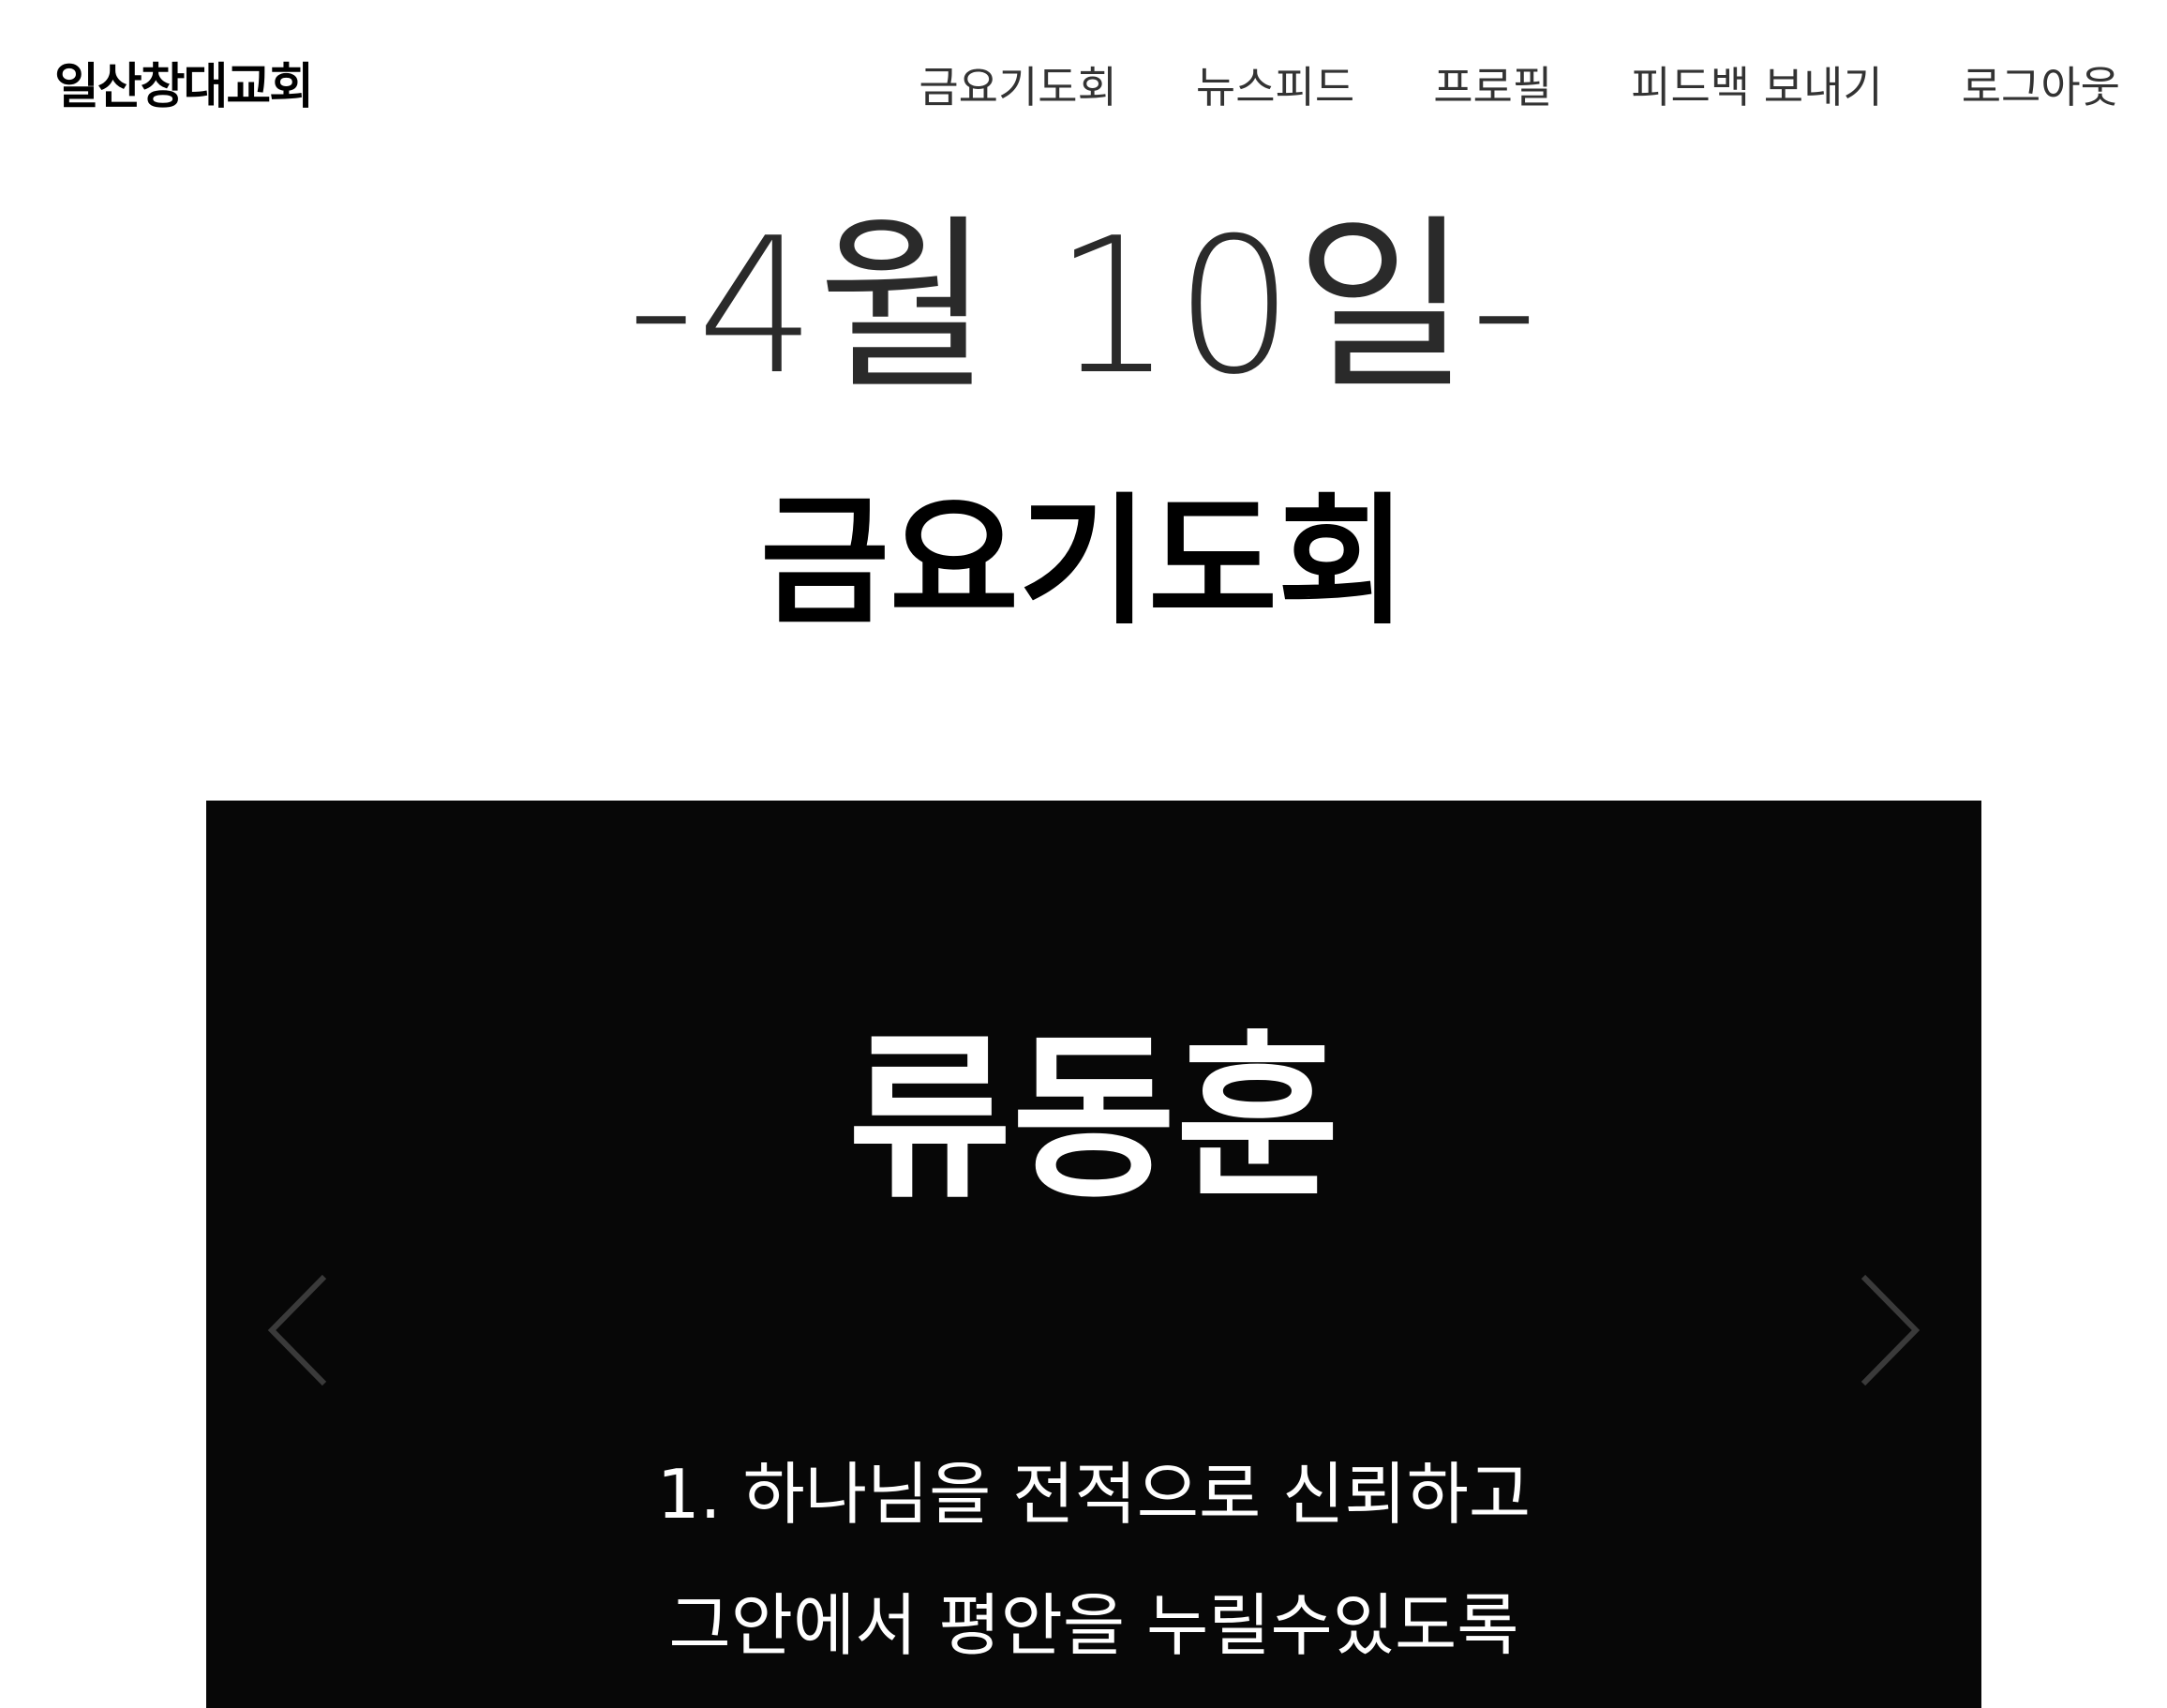  I want to click on chevron-left-icon, so click(297, 1330).